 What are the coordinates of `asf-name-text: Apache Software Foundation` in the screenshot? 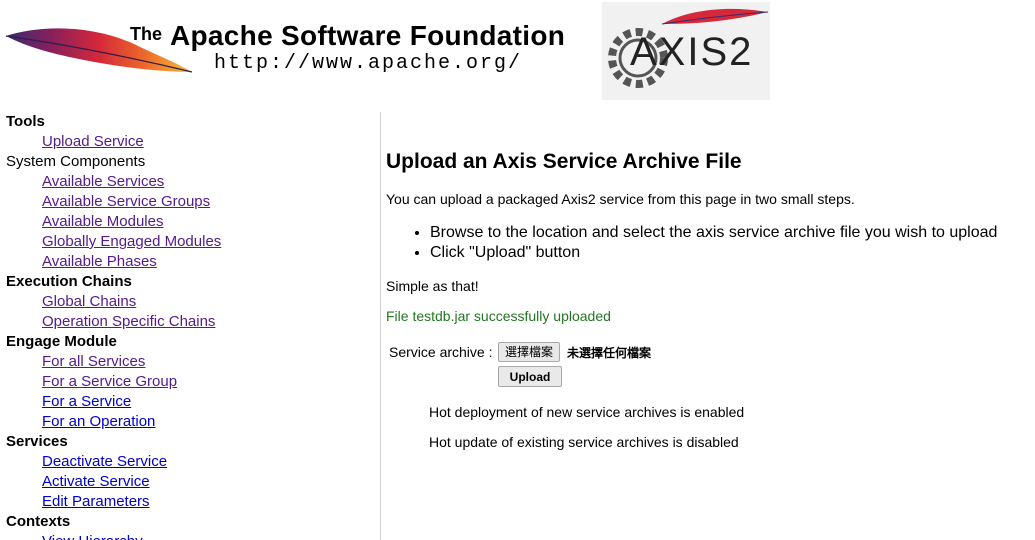 It's located at (368, 35).